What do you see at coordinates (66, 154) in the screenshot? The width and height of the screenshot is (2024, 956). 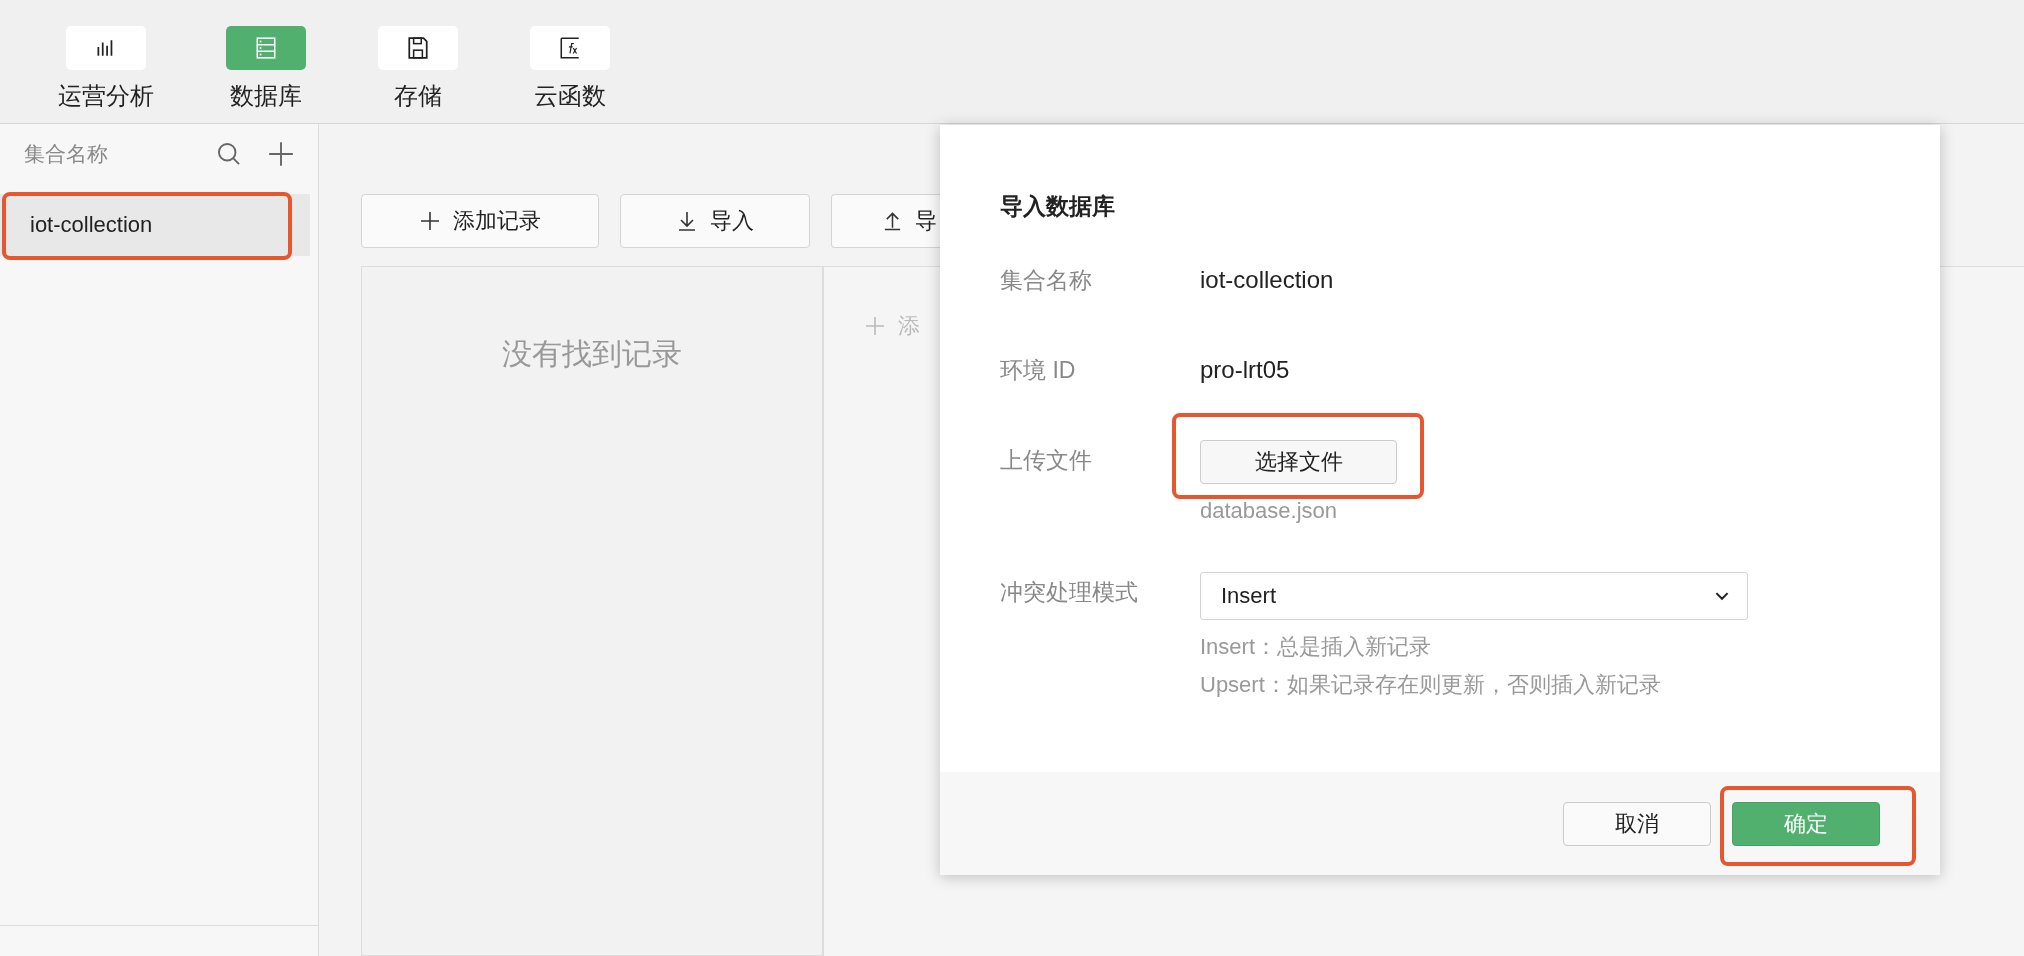 I see `sidebar-header: 集合名称` at bounding box center [66, 154].